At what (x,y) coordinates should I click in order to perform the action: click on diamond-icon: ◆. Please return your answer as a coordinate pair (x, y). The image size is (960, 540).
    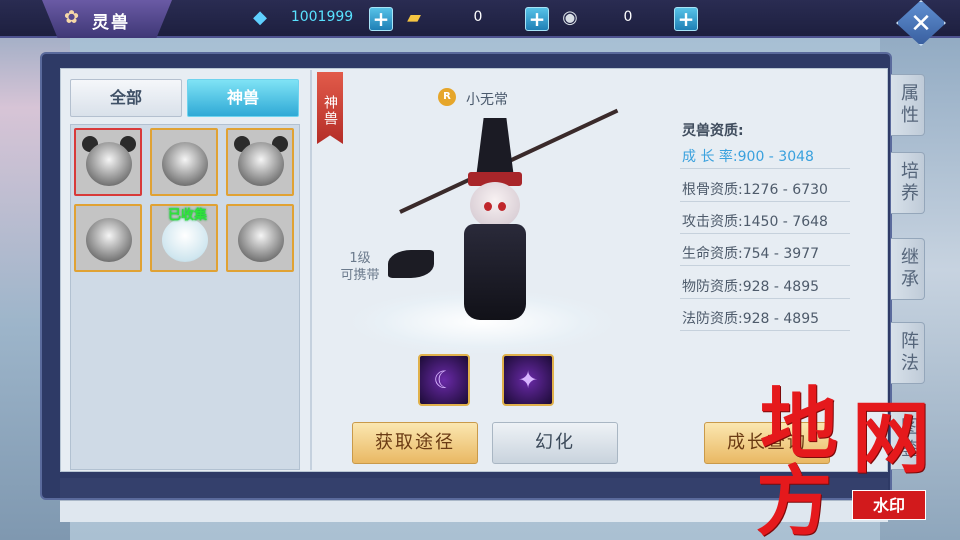
    Looking at the image, I should click on (260, 17).